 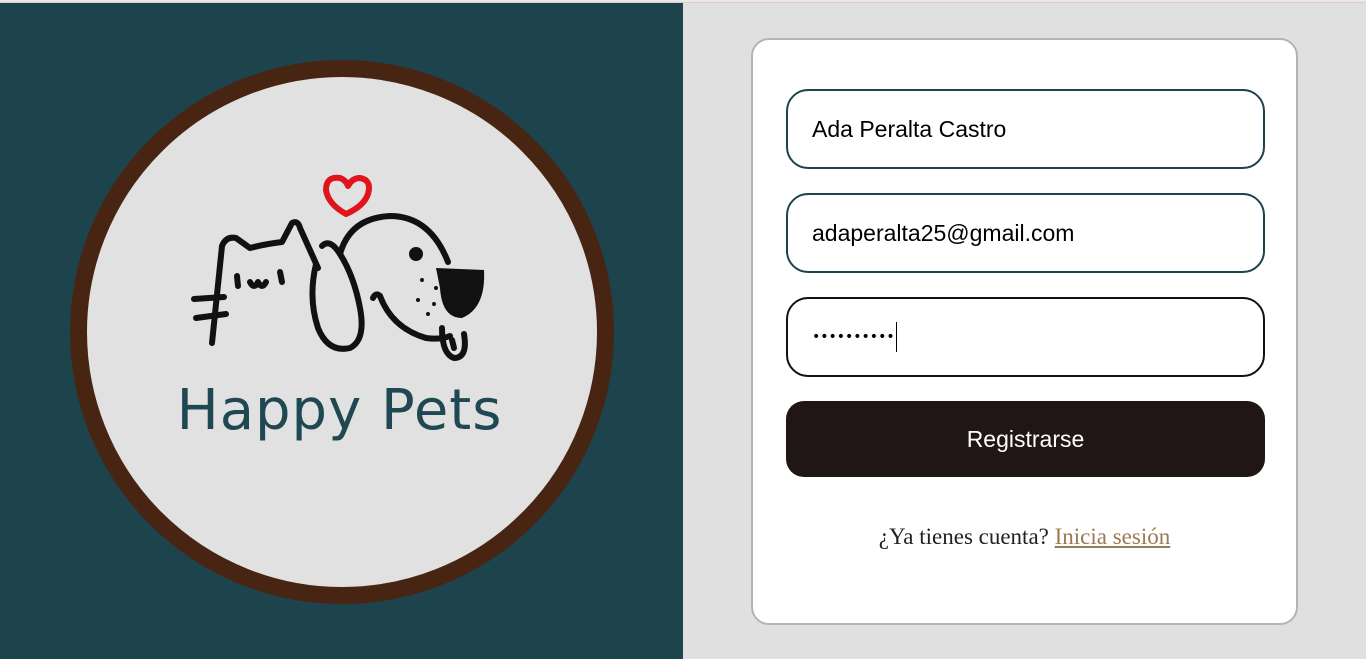 I want to click on dog-nose-icon, so click(x=460, y=293).